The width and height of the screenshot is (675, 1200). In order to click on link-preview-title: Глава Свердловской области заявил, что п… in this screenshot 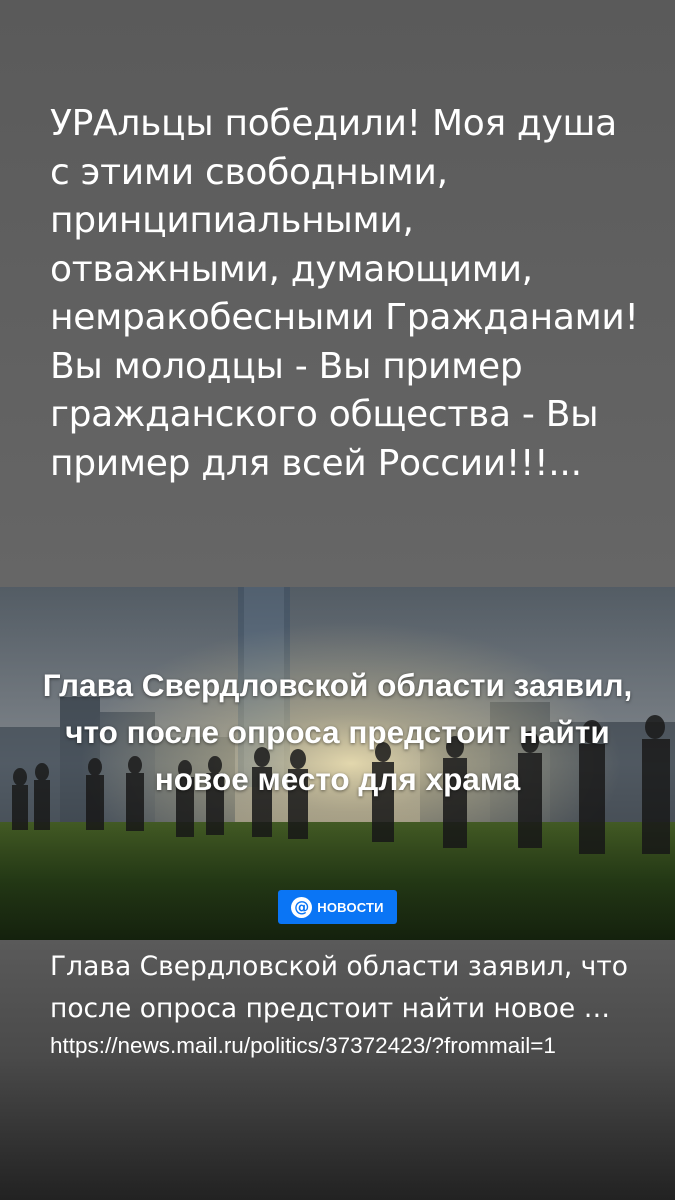, I will do `click(340, 988)`.